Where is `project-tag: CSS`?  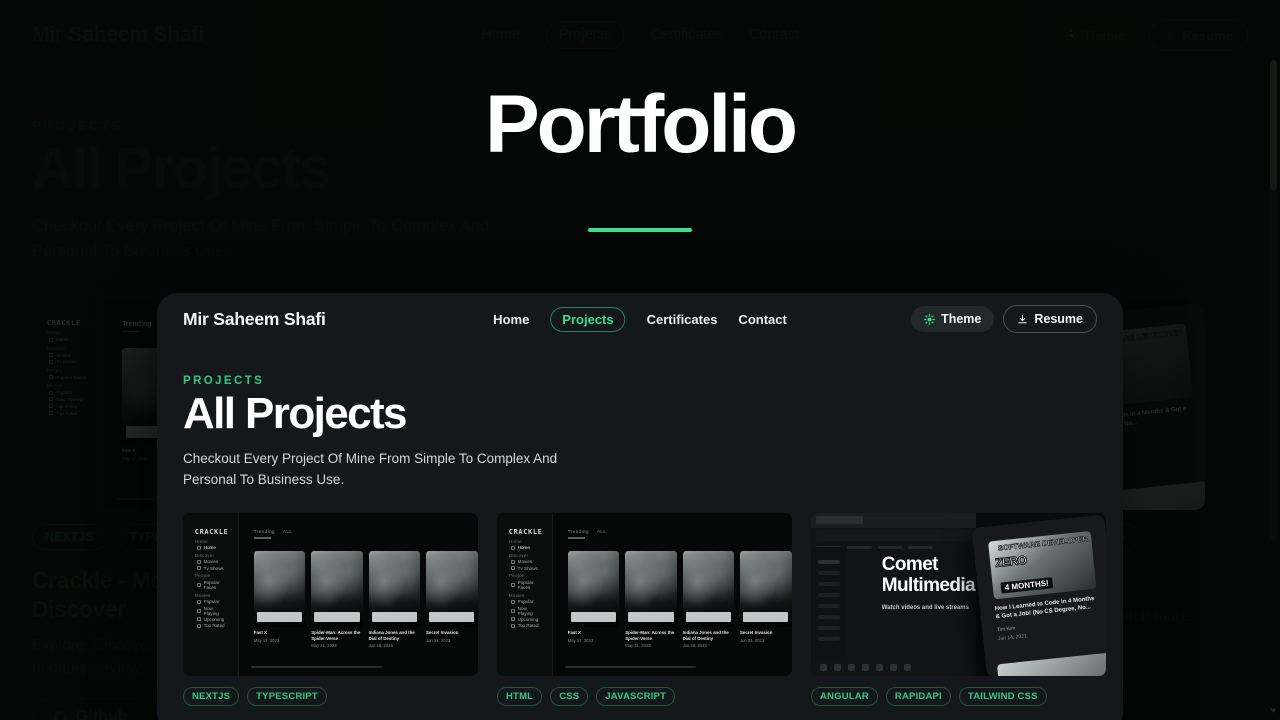
project-tag: CSS is located at coordinates (569, 697).